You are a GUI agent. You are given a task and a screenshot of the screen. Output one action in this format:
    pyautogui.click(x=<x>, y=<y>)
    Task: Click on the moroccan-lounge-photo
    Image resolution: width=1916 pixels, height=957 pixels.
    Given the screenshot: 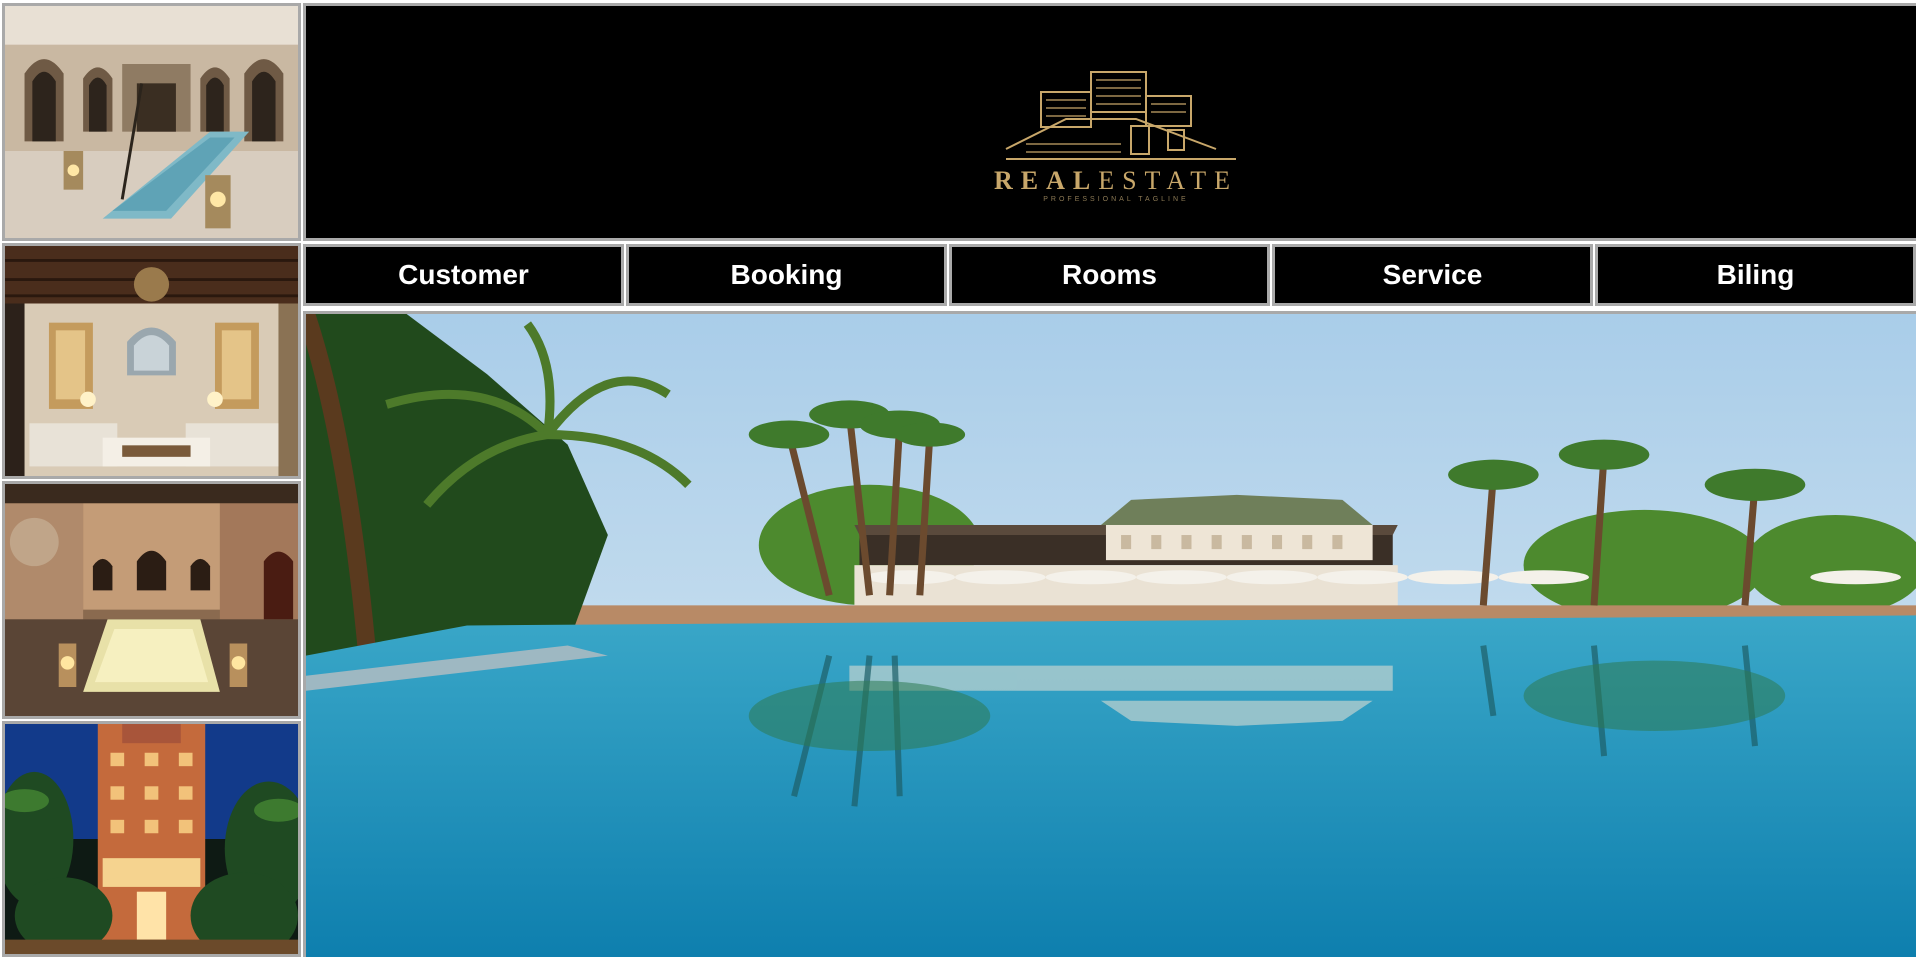 What is the action you would take?
    pyautogui.click(x=151, y=361)
    